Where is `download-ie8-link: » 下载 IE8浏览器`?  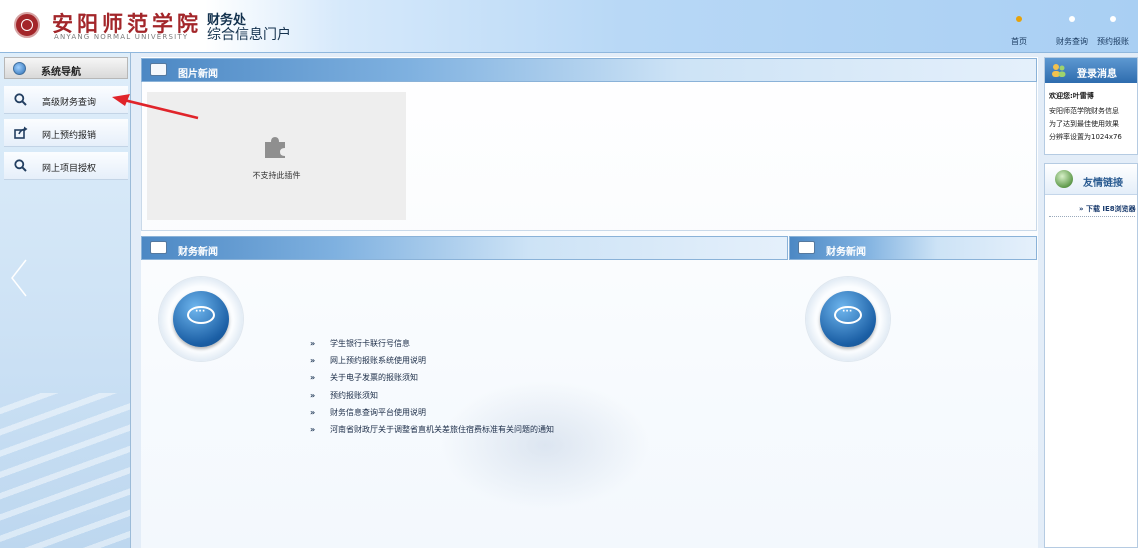 download-ie8-link: » 下载 IE8浏览器 is located at coordinates (1107, 209).